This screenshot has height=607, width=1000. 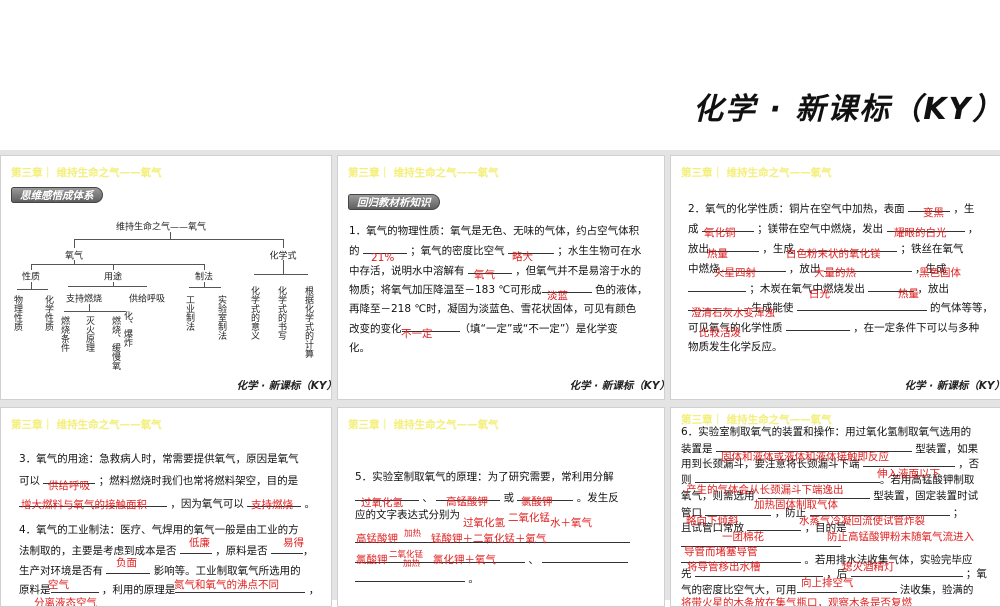 What do you see at coordinates (115, 343) in the screenshot?
I see `tree-node-slow-1: 燃烧、缓慢氧` at bounding box center [115, 343].